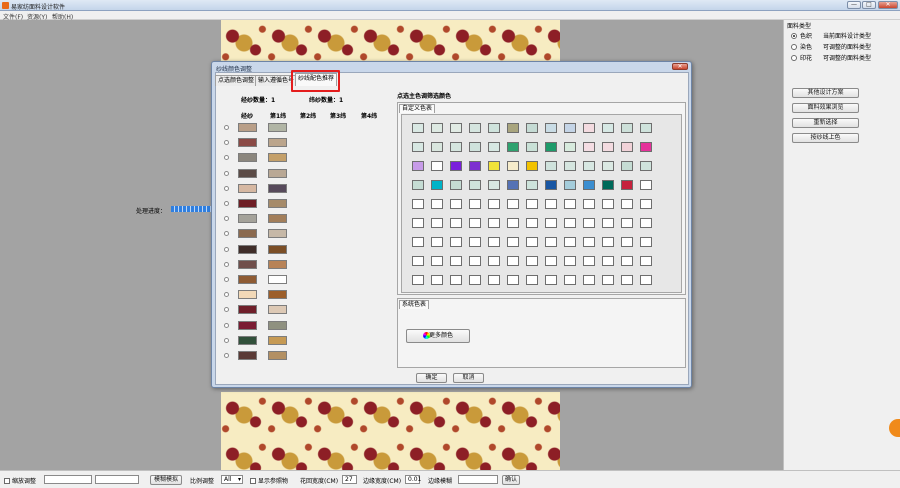 The width and height of the screenshot is (900, 488). Describe the element at coordinates (854, 5) in the screenshot. I see `minimize-button: —` at that location.